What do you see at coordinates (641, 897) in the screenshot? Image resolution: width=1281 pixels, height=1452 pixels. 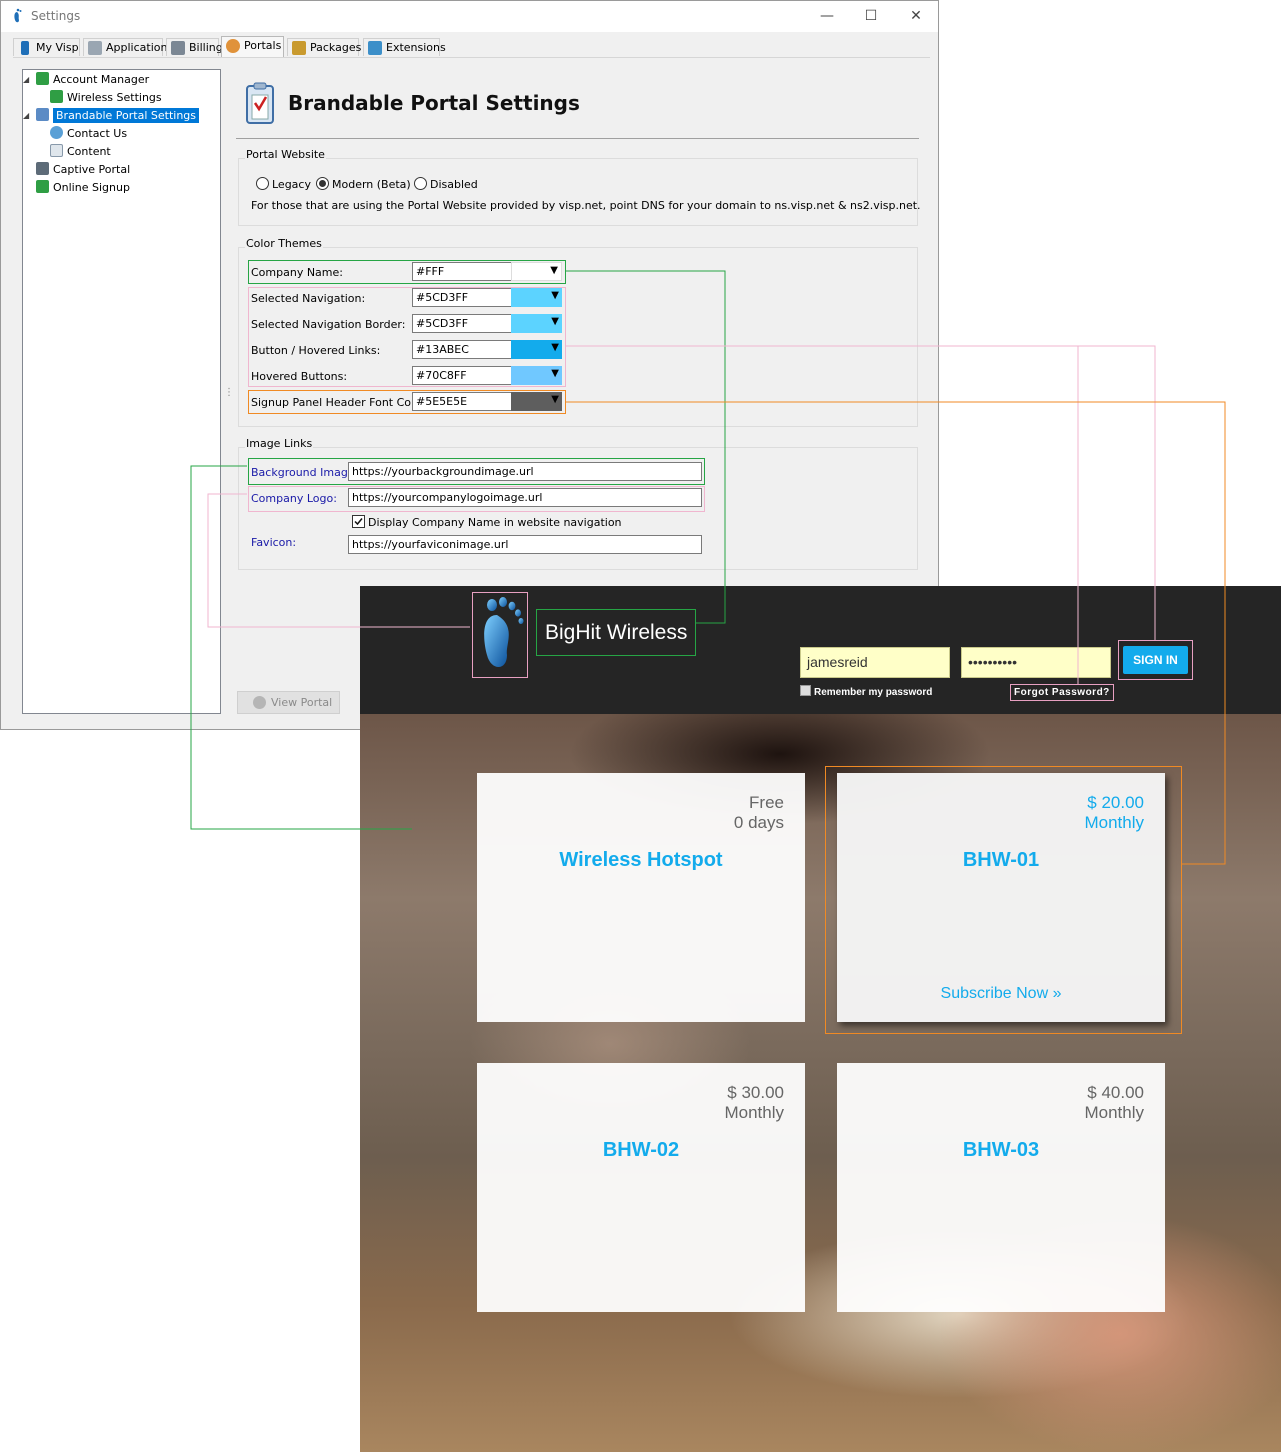 I see `package-card-wireless-hotspot: Free 0 days Wireless Hotspot` at bounding box center [641, 897].